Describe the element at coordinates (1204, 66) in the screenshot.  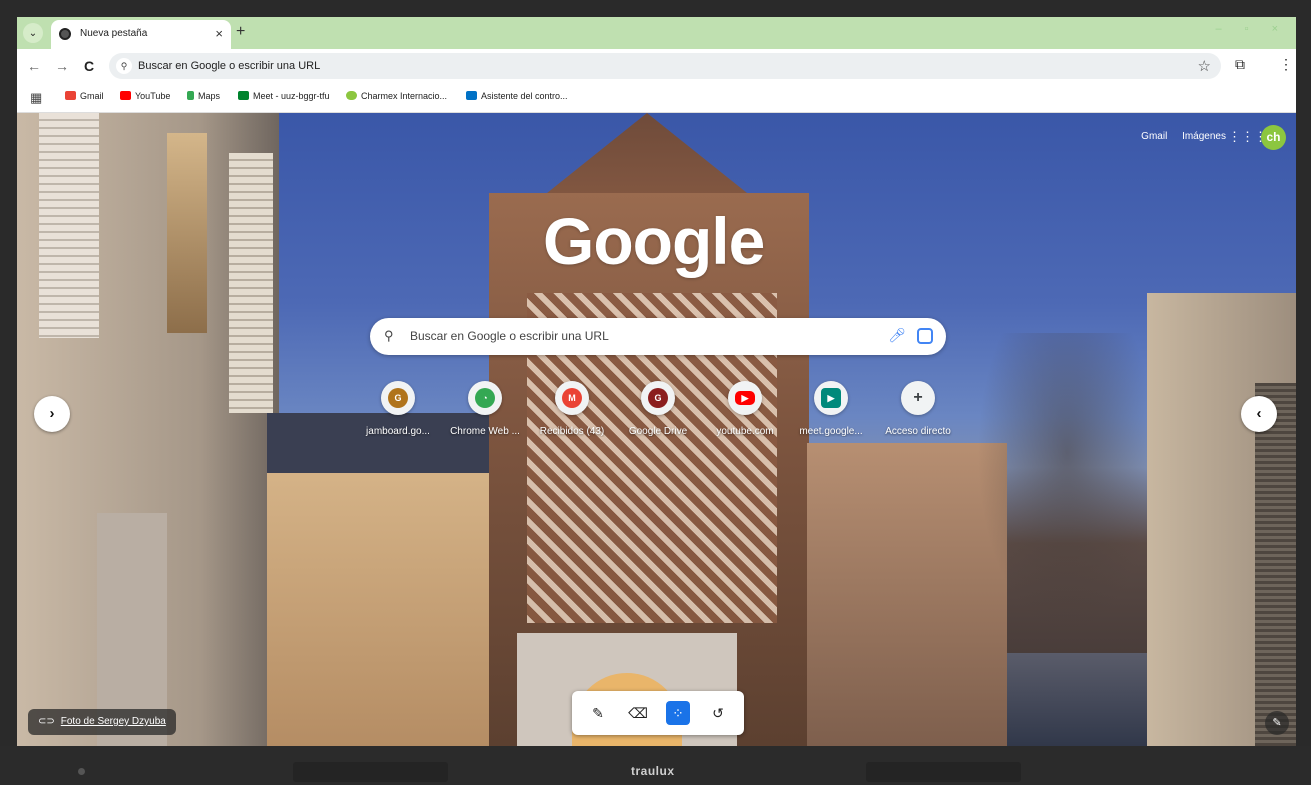
I see `bookmark-star-icon: ☆` at that location.